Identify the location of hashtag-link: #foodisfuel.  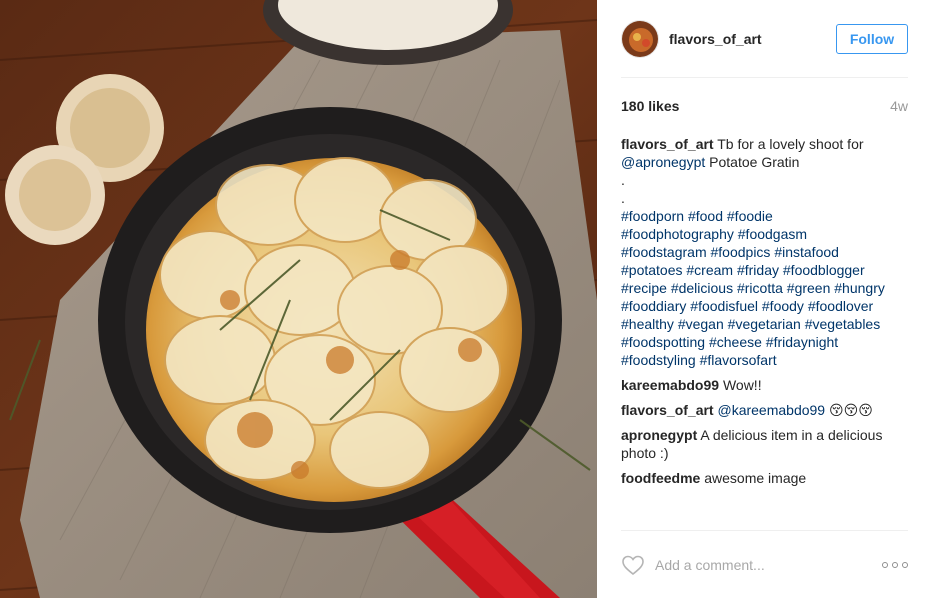
(724, 306).